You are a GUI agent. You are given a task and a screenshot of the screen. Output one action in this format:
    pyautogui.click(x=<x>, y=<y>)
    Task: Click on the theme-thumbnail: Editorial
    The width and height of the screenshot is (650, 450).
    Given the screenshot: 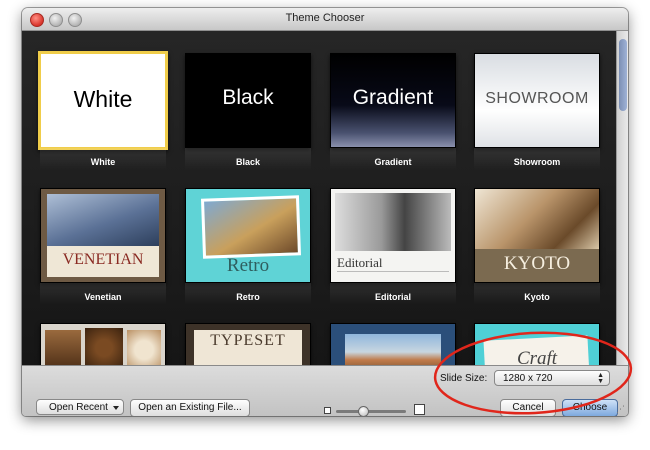 What is the action you would take?
    pyautogui.click(x=393, y=235)
    